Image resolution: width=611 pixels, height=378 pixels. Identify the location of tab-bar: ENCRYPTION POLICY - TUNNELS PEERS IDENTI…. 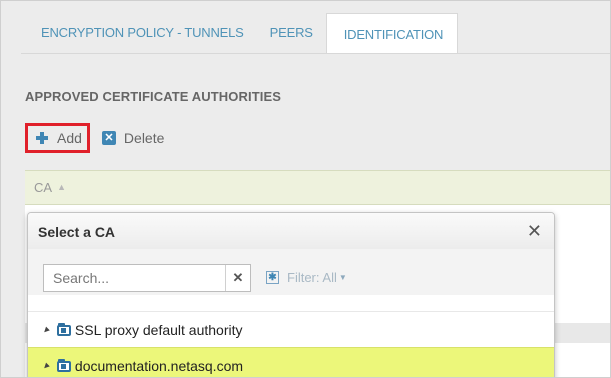
(315, 33).